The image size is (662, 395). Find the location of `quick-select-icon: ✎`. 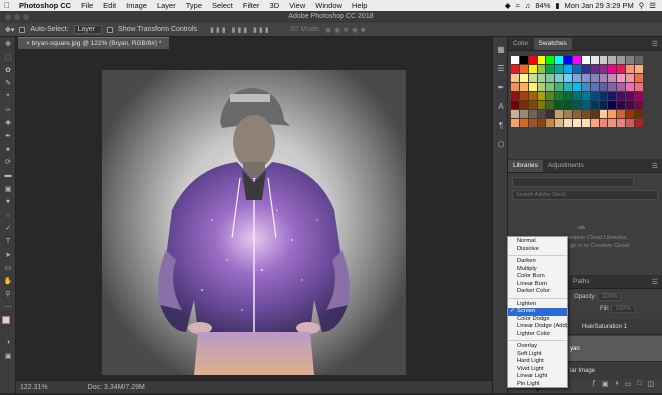

quick-select-icon: ✎ is located at coordinates (8, 83).